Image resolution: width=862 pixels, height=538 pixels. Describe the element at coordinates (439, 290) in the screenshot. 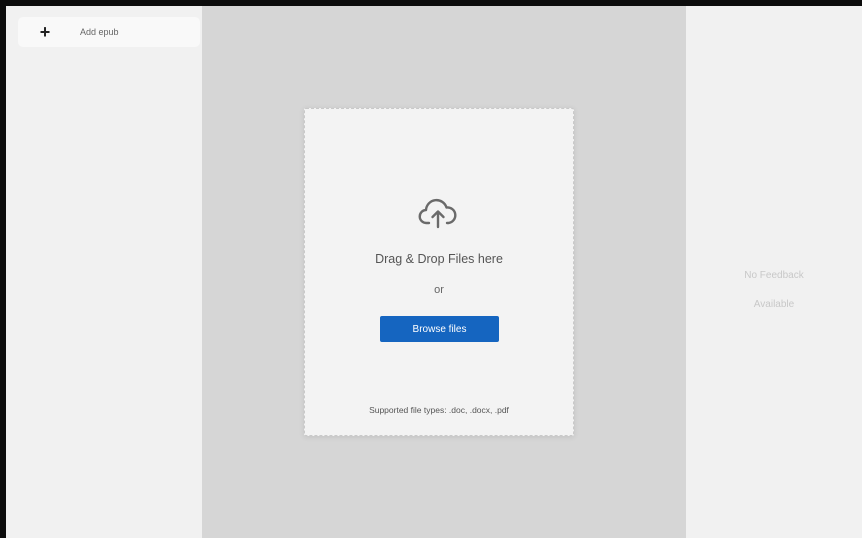

I see `or-text: or` at that location.